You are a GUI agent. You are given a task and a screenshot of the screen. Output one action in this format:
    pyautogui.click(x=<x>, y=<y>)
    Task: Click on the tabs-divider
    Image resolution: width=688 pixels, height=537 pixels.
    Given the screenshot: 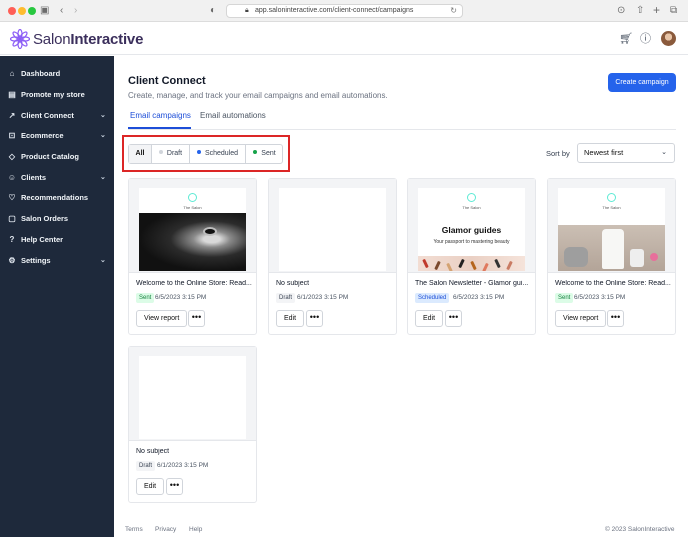 What is the action you would take?
    pyautogui.click(x=402, y=129)
    